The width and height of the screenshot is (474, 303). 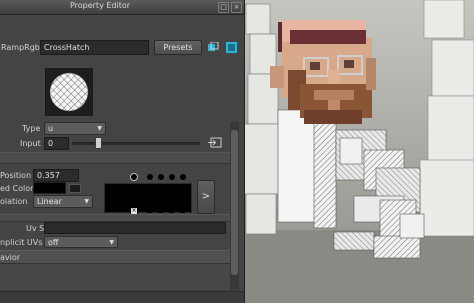 I want to click on input-slider-handle, so click(x=98, y=143).